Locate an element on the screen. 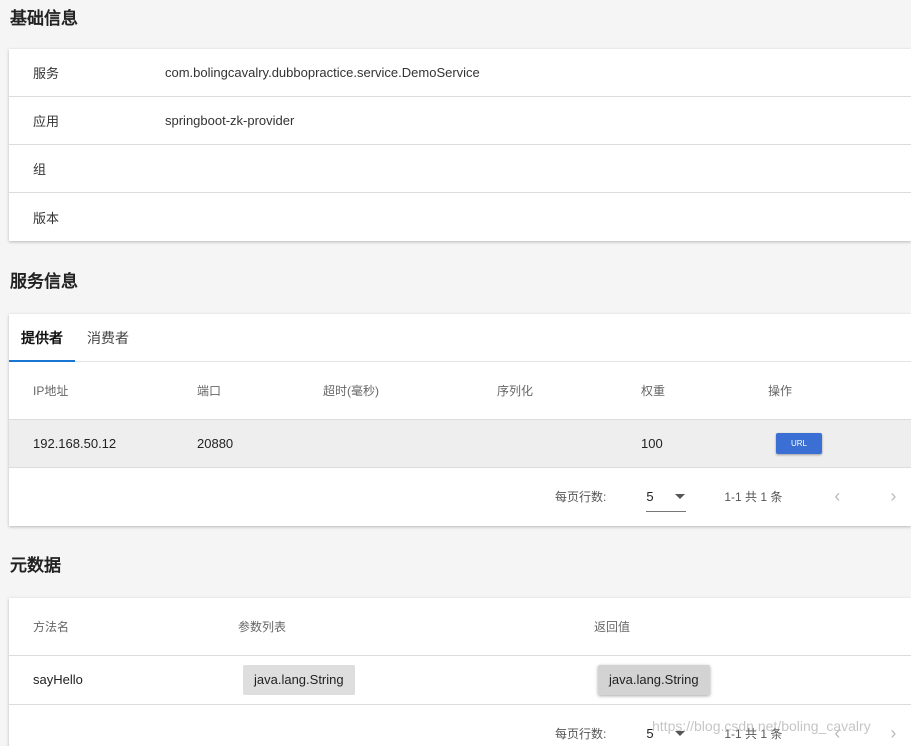 The image size is (911, 746). url-button: URL is located at coordinates (799, 443).